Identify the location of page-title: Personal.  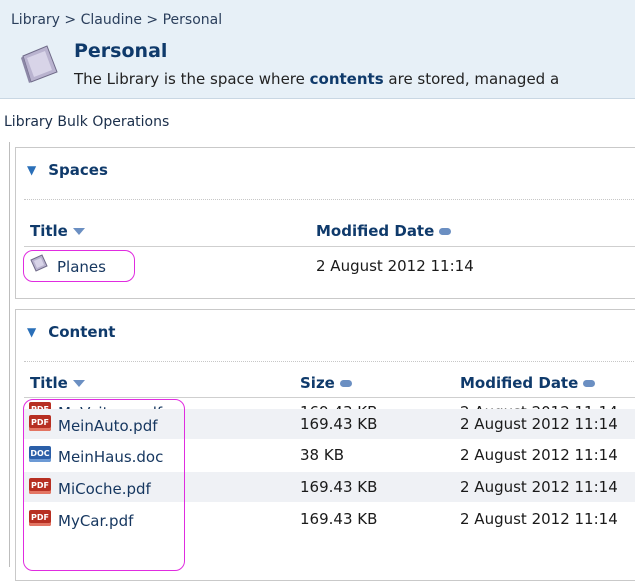
(121, 51).